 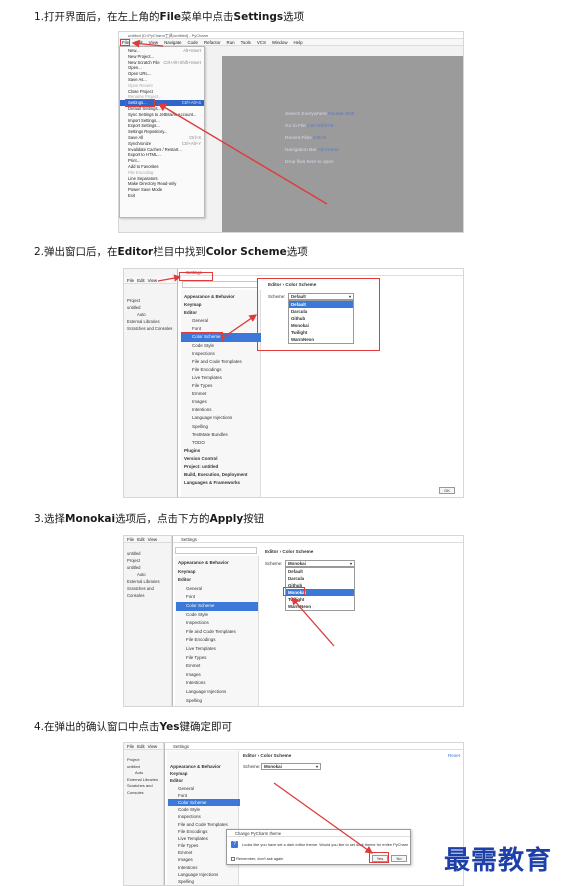 I want to click on menu-help: Help, so click(x=298, y=42).